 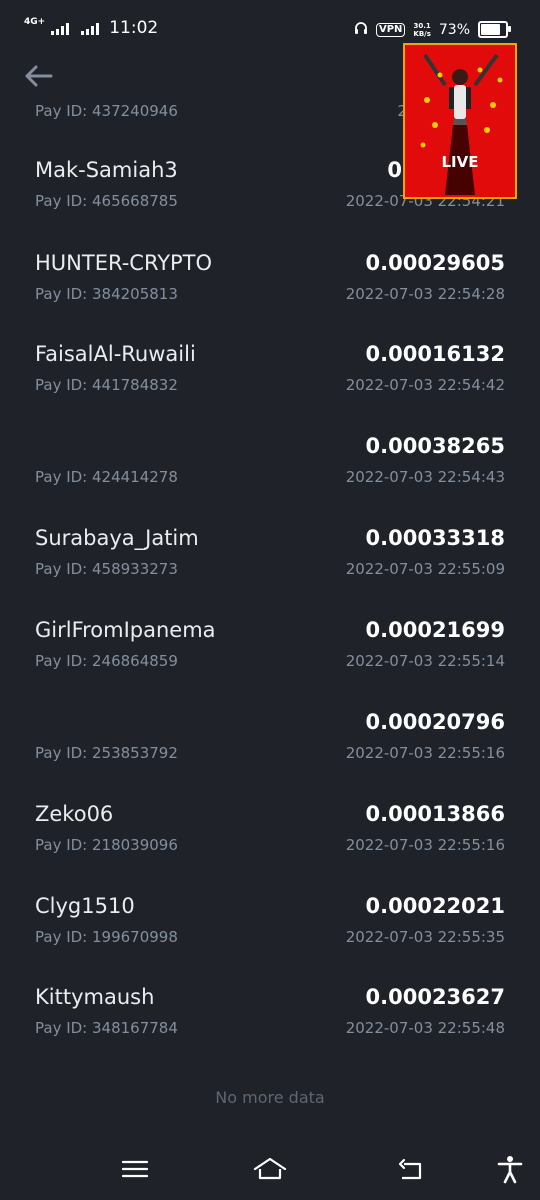 I want to click on timestamp: 2022-07-03 22:54:28, so click(x=425, y=294).